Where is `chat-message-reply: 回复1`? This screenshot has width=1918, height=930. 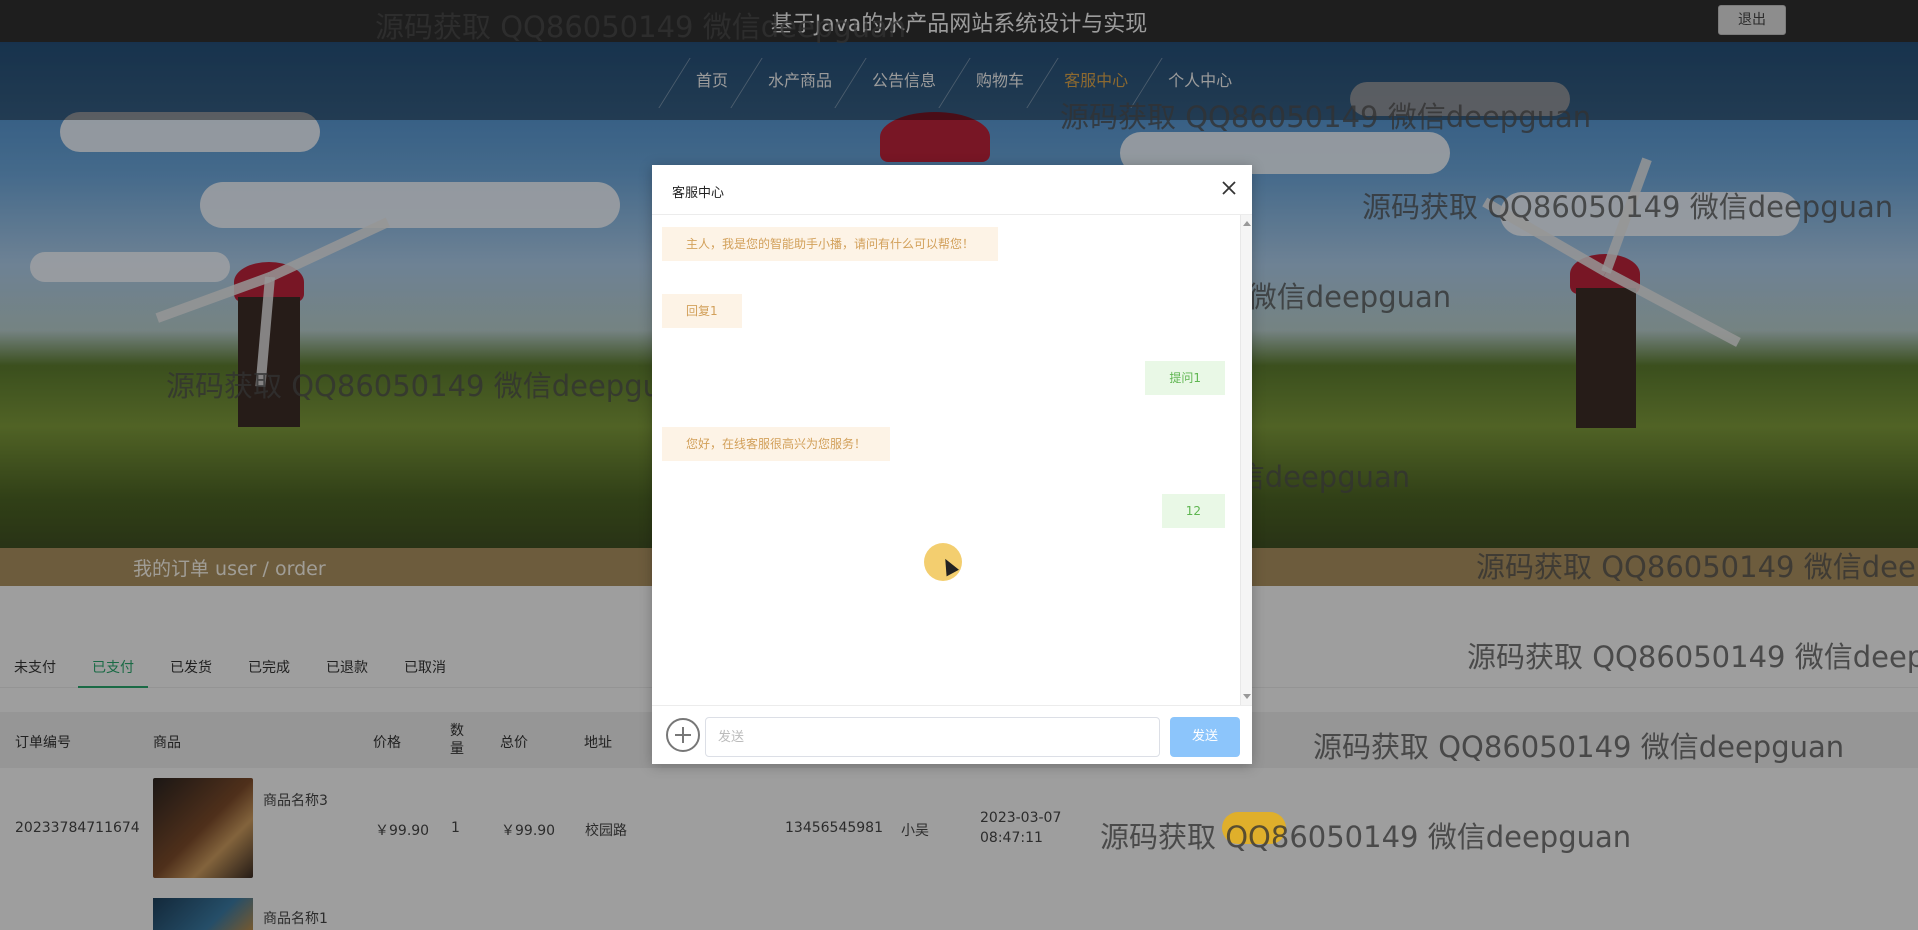 chat-message-reply: 回复1 is located at coordinates (702, 311).